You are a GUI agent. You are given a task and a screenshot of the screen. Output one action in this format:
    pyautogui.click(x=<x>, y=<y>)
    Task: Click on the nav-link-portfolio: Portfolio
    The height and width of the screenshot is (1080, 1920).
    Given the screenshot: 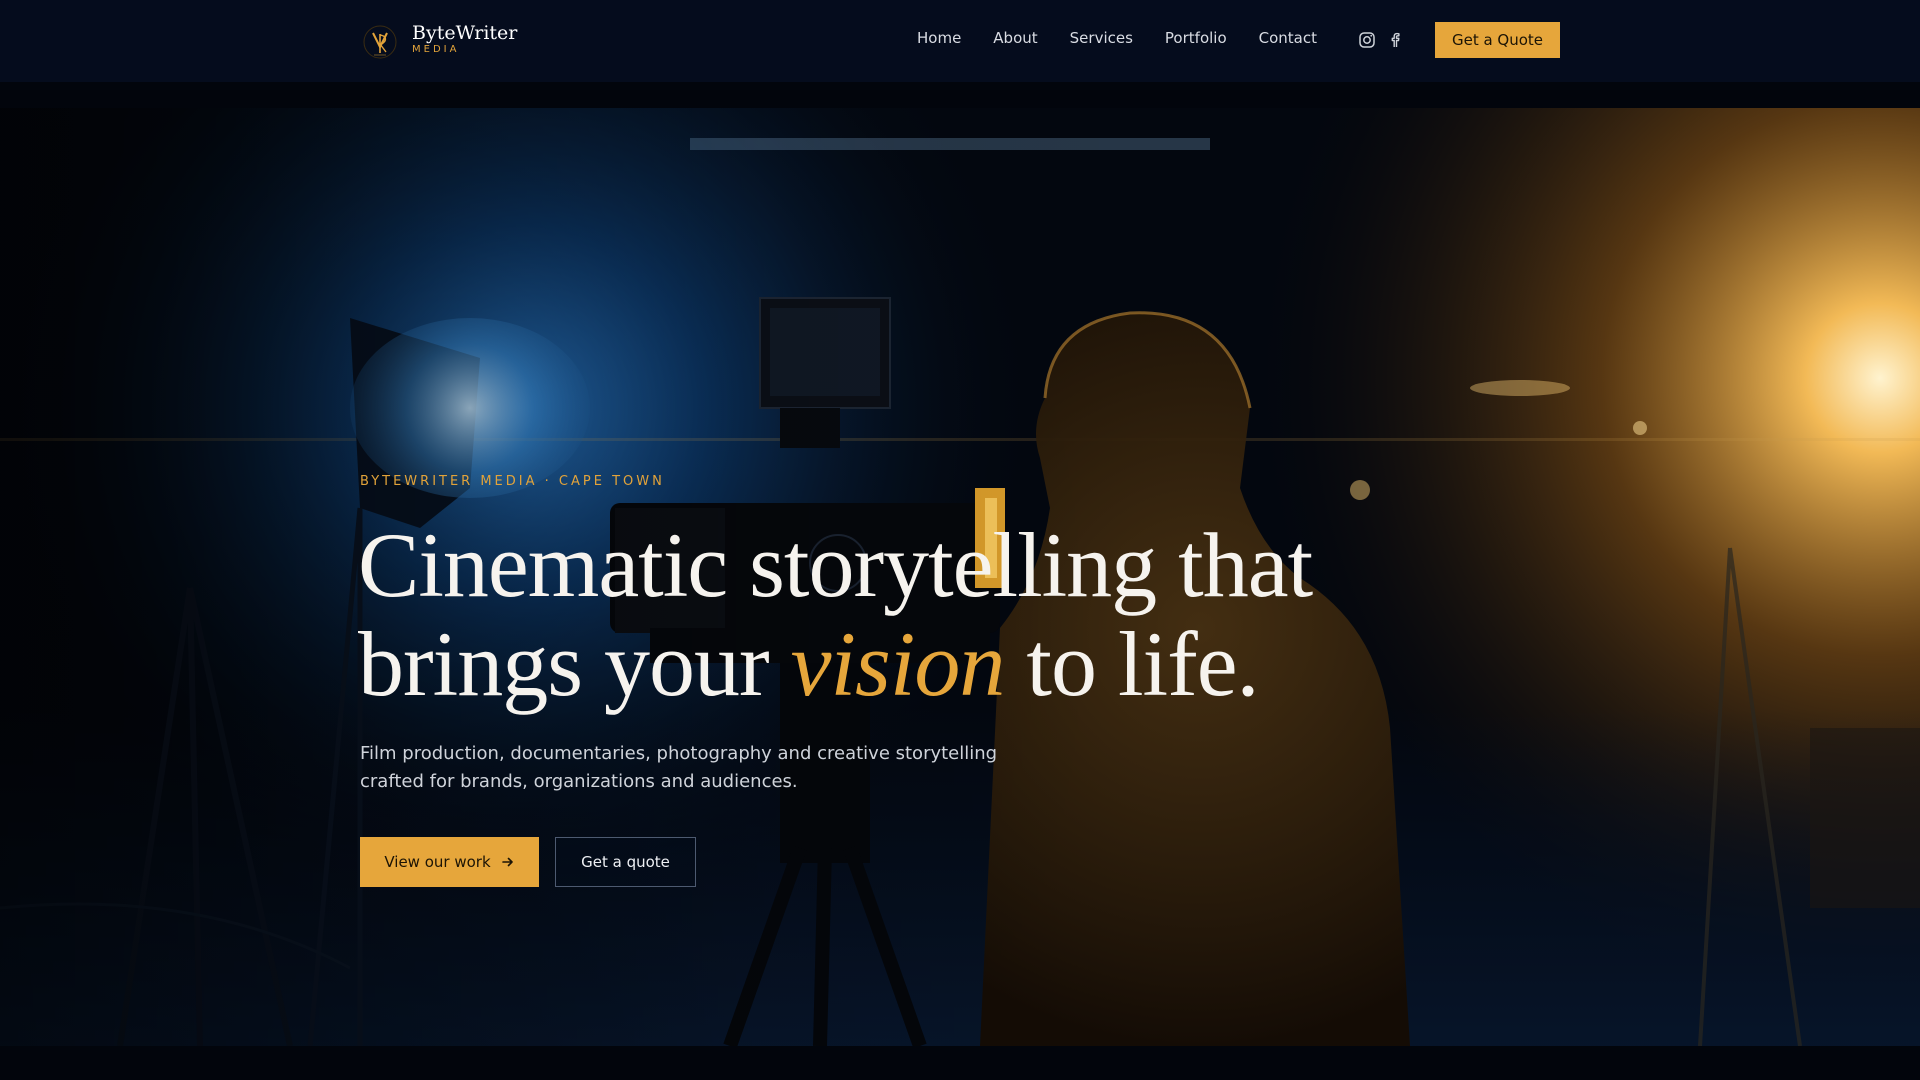 What is the action you would take?
    pyautogui.click(x=1196, y=38)
    